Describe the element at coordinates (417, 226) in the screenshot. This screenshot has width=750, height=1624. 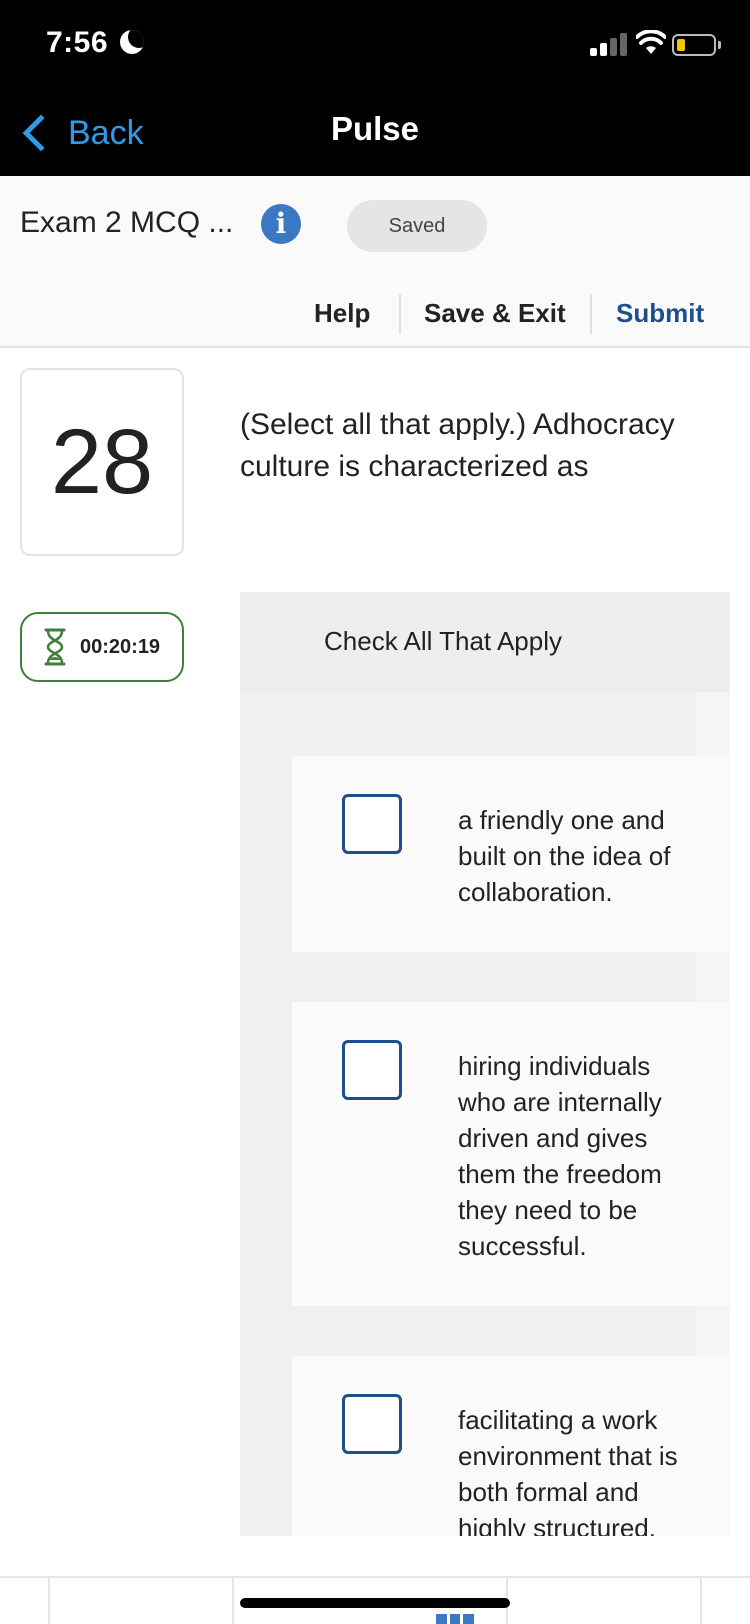
I see `saved-status-badge: Saved` at that location.